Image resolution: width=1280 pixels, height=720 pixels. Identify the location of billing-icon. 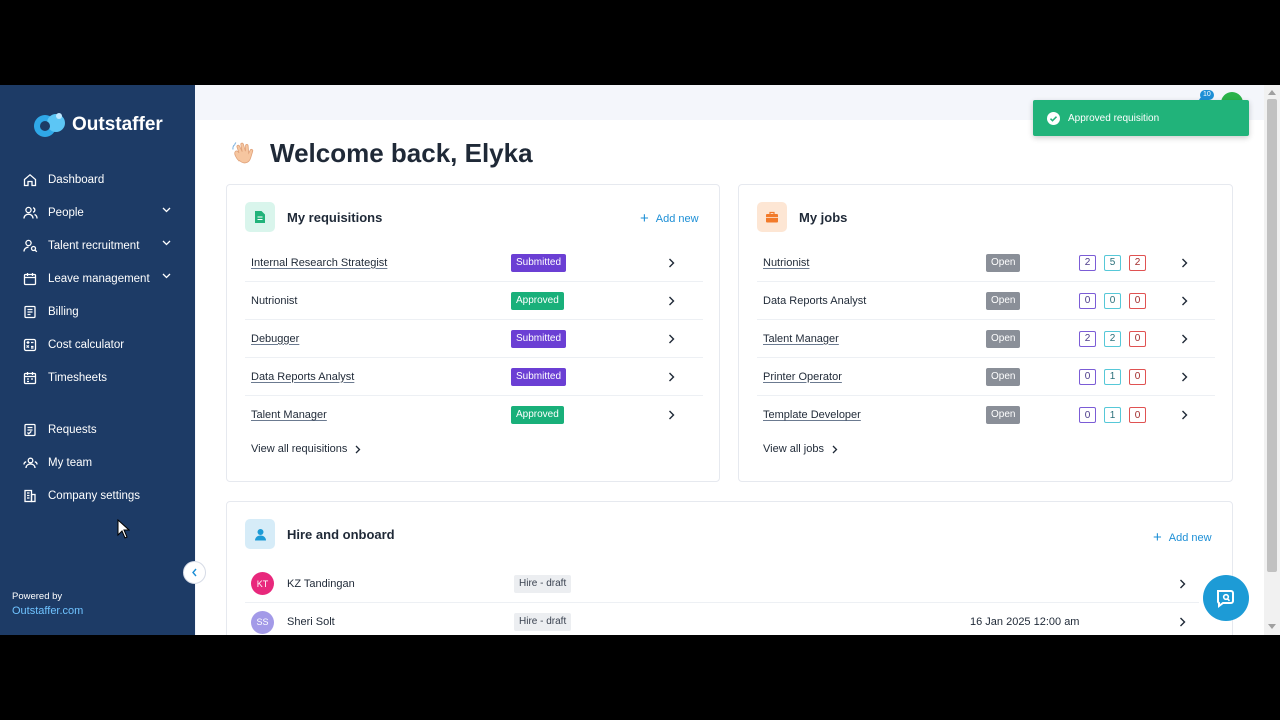
(30, 312).